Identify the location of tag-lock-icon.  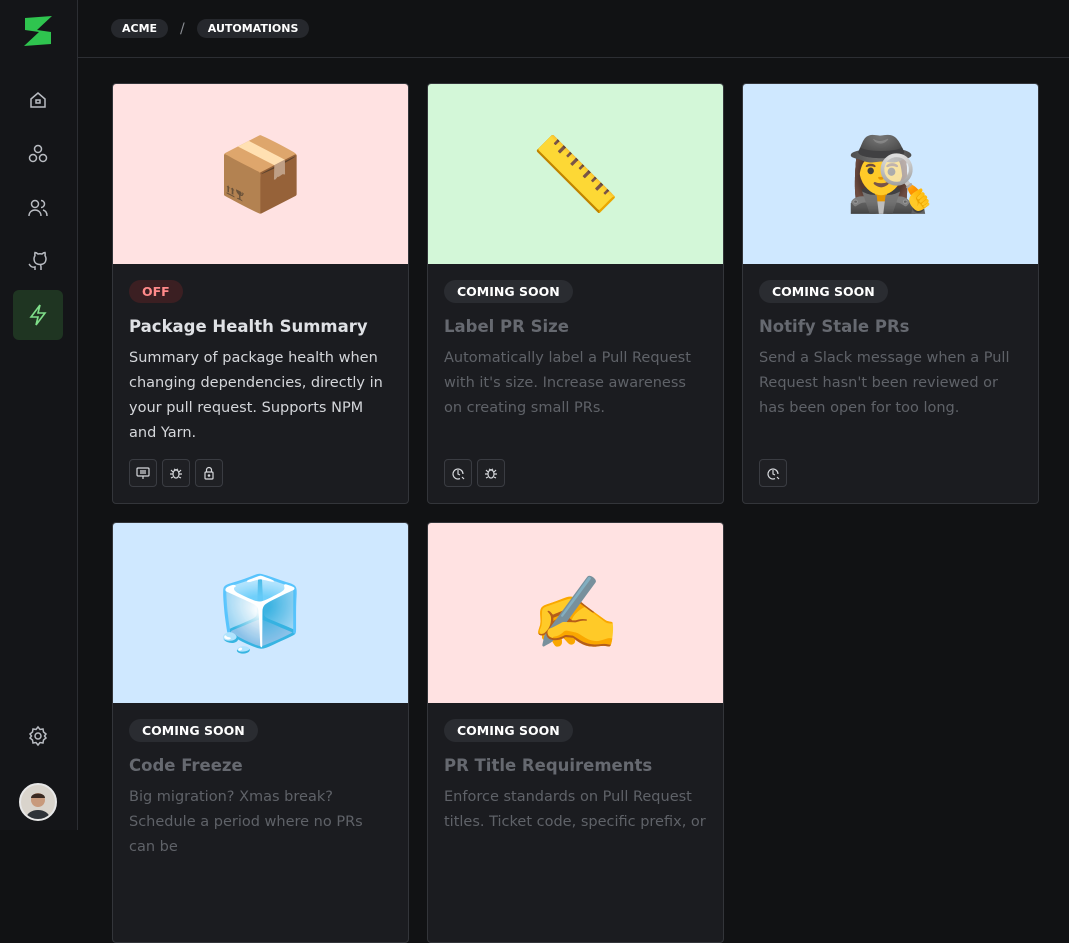
(209, 473).